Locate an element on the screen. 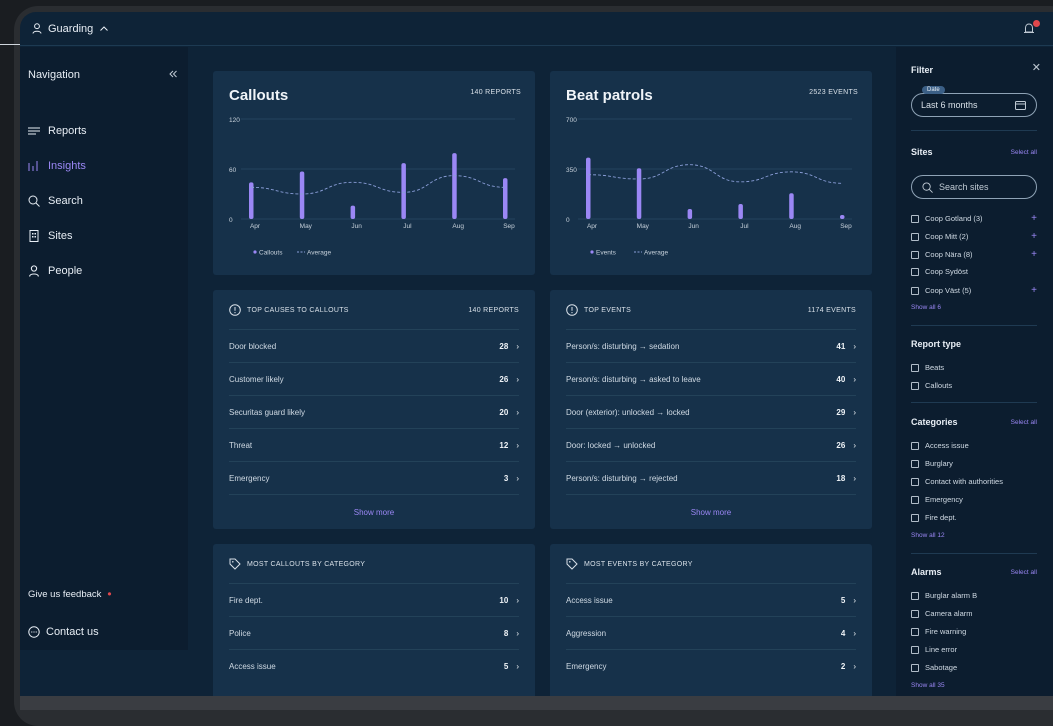  x-tick-label: Sep is located at coordinates (846, 226).